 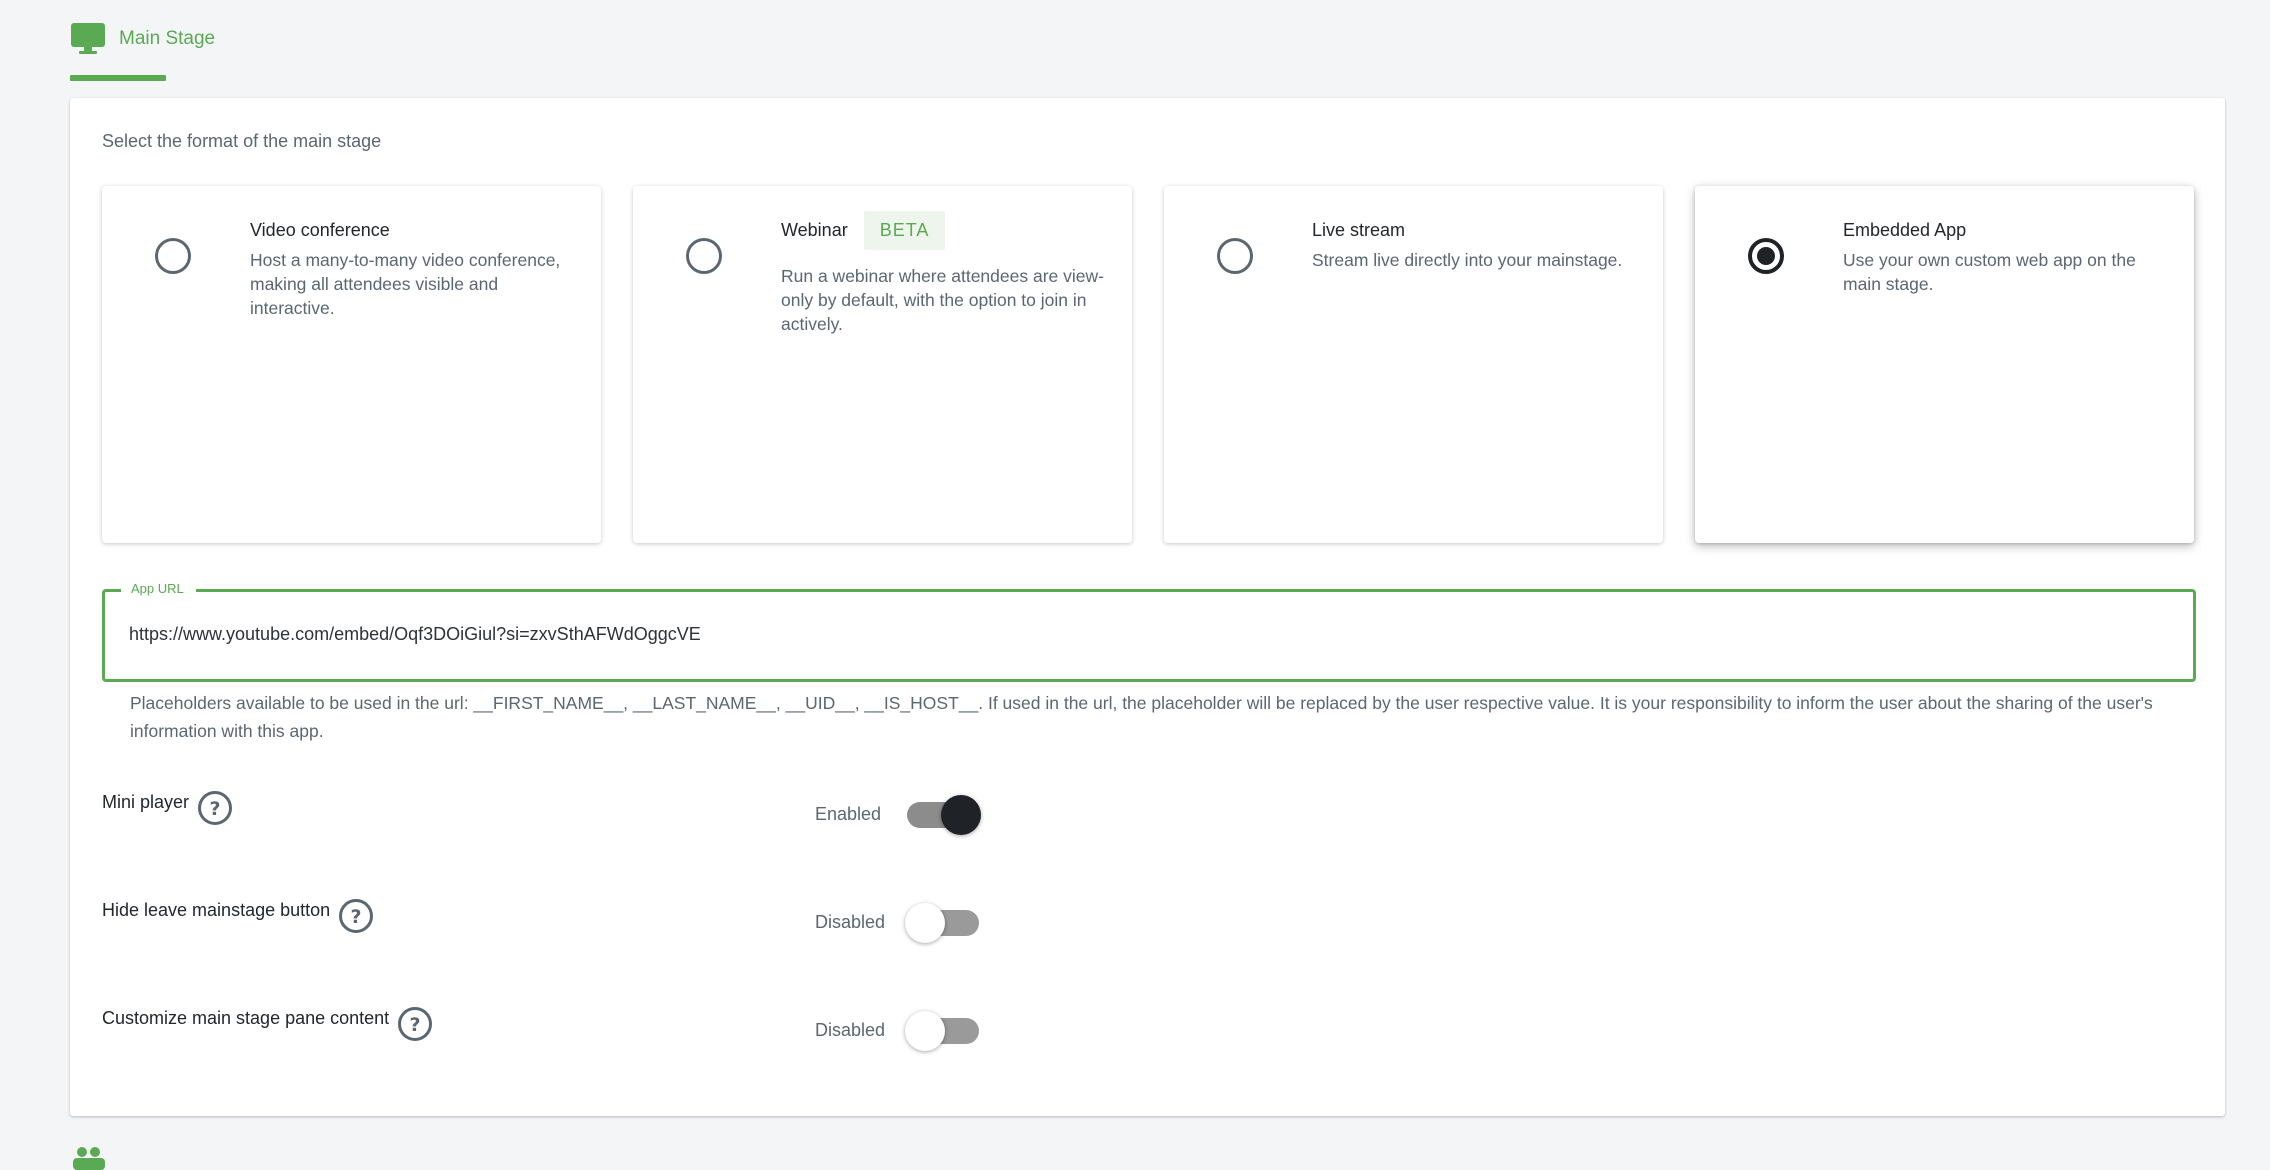 I want to click on app-url-input, so click(x=1144, y=634).